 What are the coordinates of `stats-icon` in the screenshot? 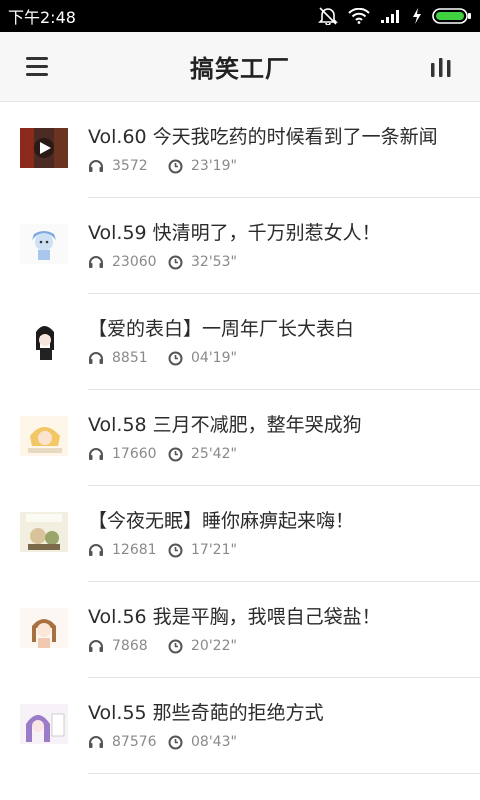 It's located at (441, 67).